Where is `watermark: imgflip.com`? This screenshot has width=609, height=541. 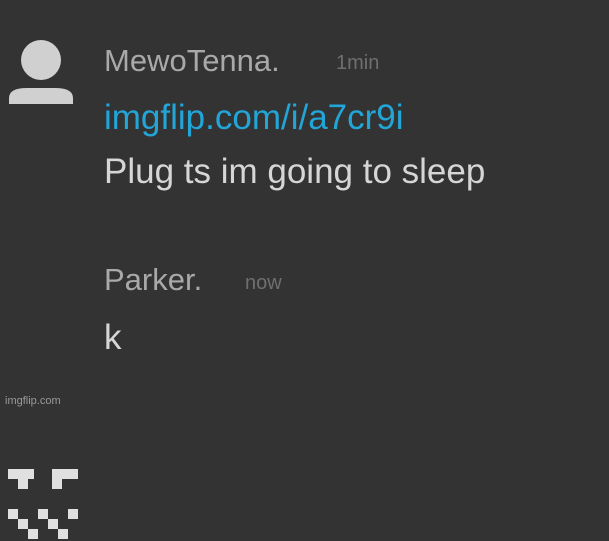
watermark: imgflip.com is located at coordinates (33, 401).